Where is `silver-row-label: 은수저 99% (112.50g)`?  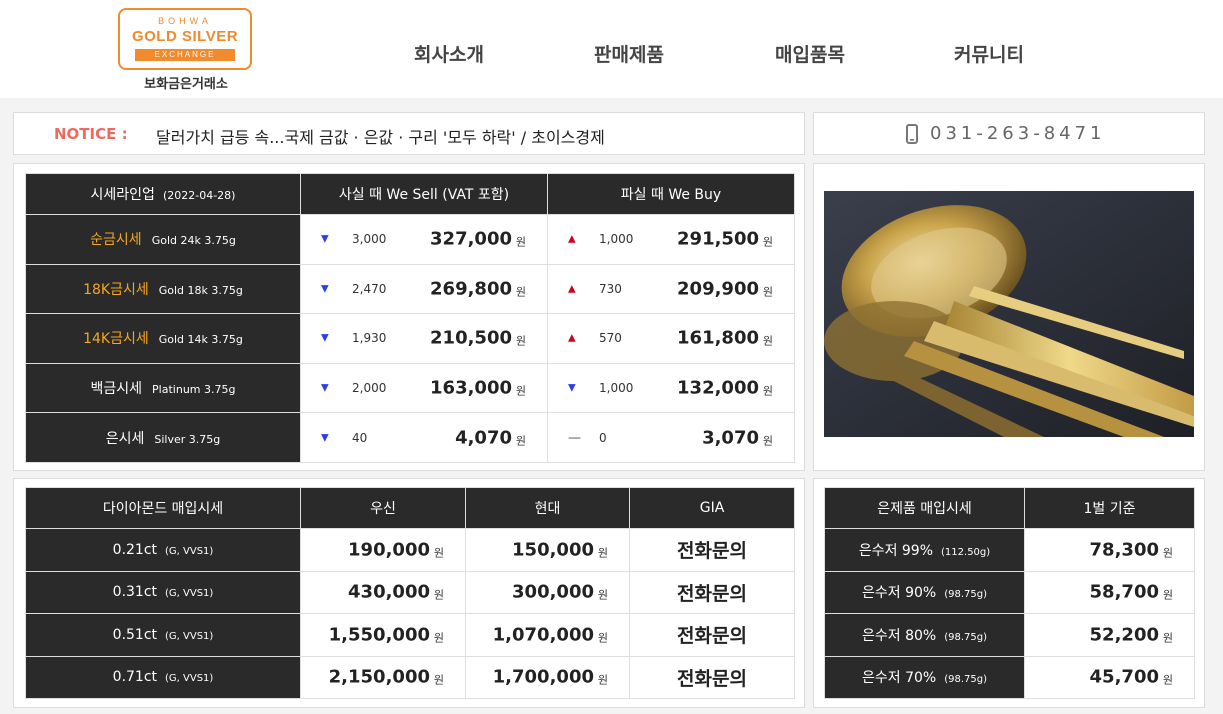
silver-row-label: 은수저 99% (112.50g) is located at coordinates (924, 550).